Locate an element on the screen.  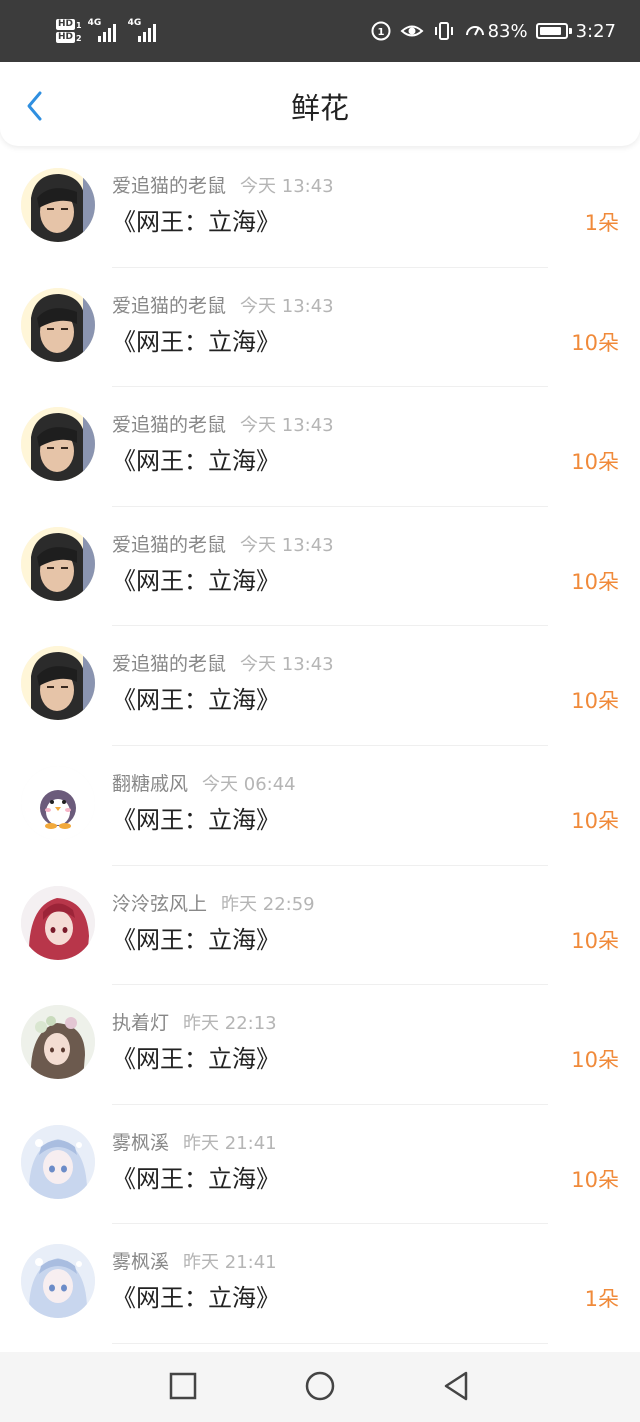
signal-icon-sim1: 4G is located at coordinates (105, 31).